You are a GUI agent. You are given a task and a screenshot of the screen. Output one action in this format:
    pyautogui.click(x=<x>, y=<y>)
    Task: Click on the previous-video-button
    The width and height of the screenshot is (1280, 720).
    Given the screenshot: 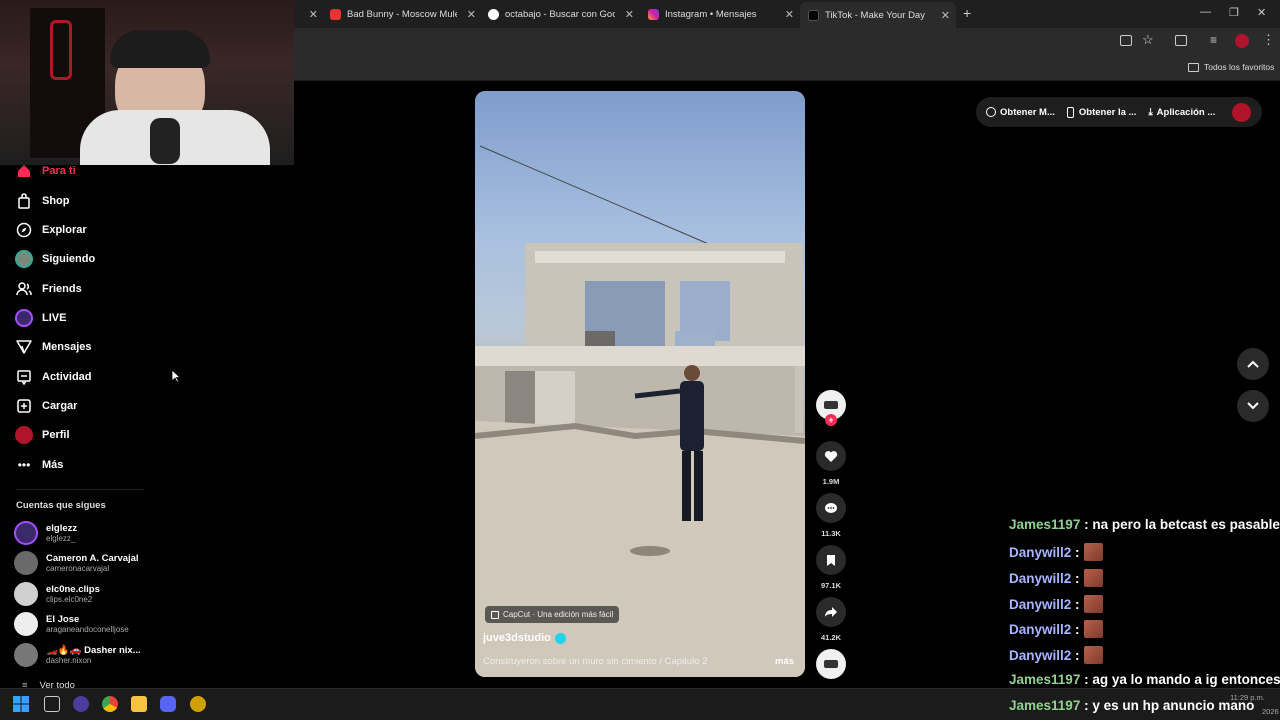 What is the action you would take?
    pyautogui.click(x=1253, y=364)
    